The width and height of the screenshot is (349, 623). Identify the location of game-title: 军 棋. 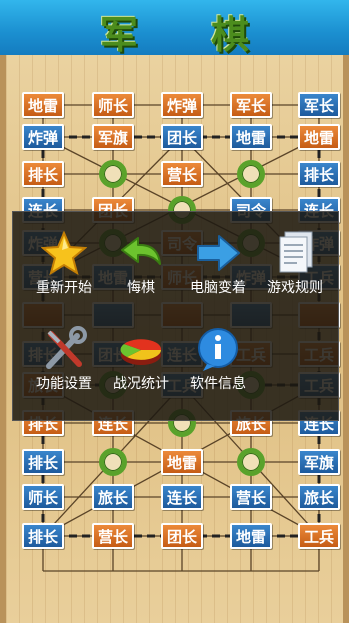
(189, 35).